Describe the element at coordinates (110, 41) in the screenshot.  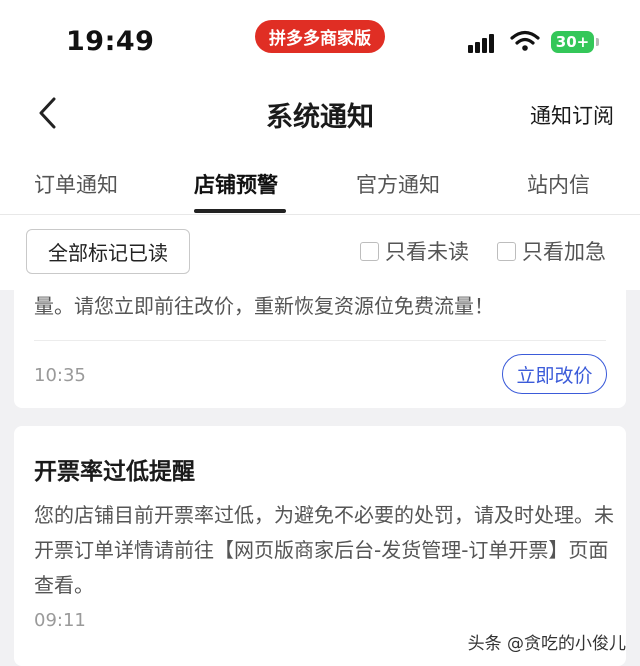
I see `status-time: 19:49` at that location.